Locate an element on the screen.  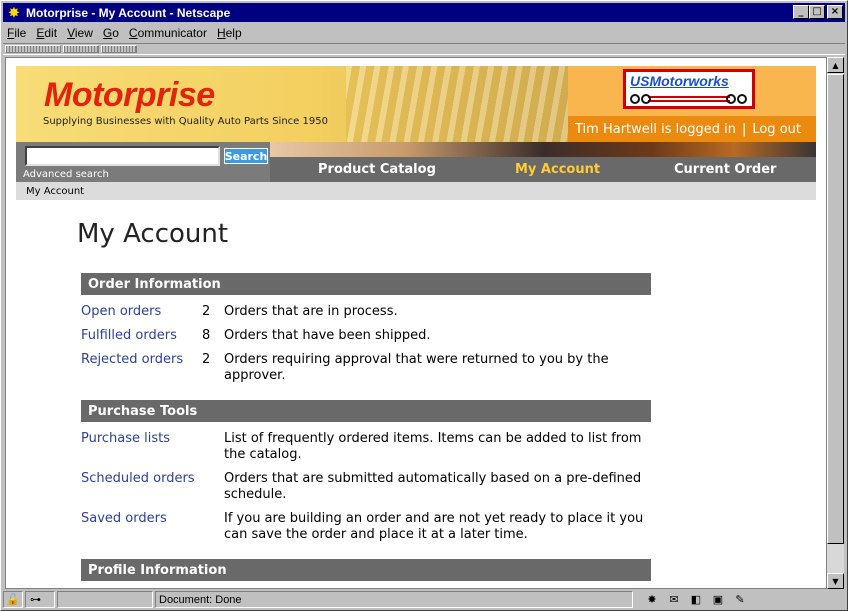
vertical-scrollbar: ▲ ▼ is located at coordinates (835, 323).